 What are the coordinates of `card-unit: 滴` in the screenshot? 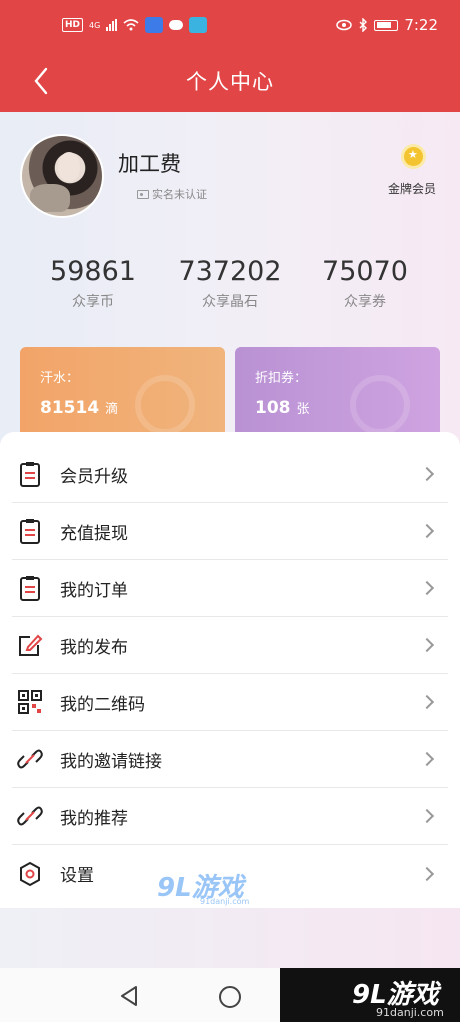 It's located at (112, 409).